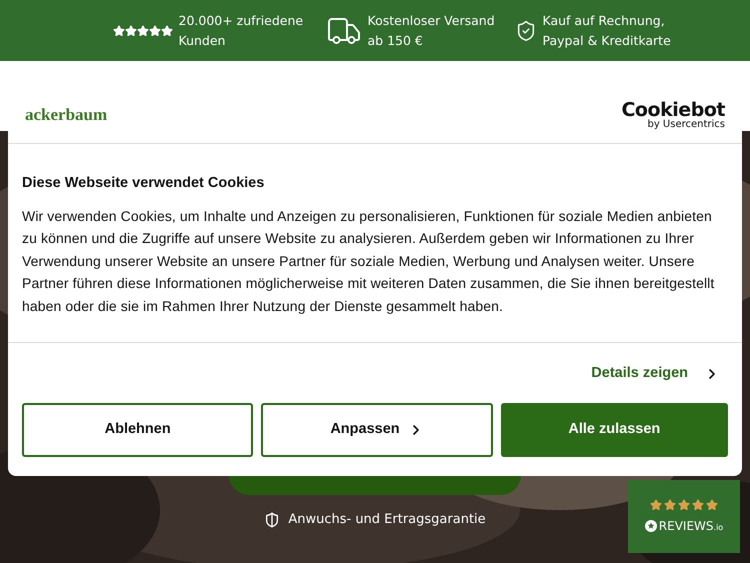 Image resolution: width=750 pixels, height=563 pixels. I want to click on customize-button: Anpassen, so click(377, 429).